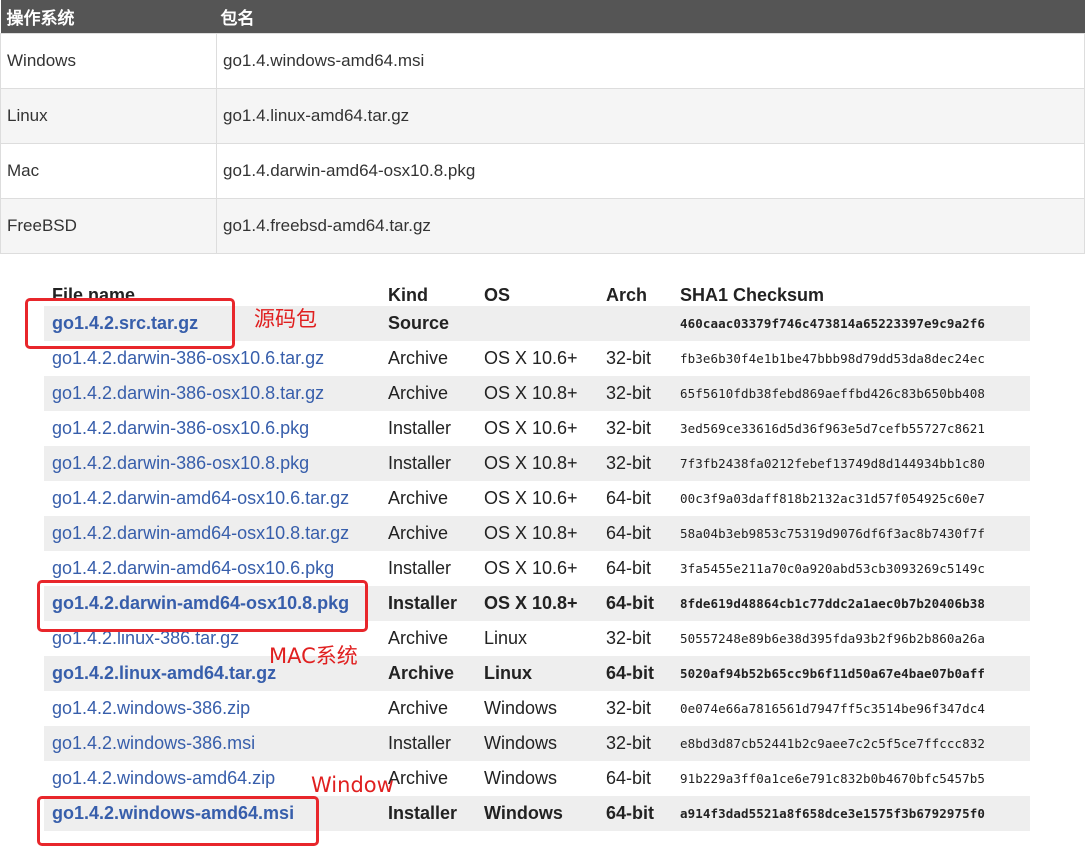 Image resolution: width=1086 pixels, height=854 pixels. What do you see at coordinates (40, 19) in the screenshot?
I see `header-os: 操作系统` at bounding box center [40, 19].